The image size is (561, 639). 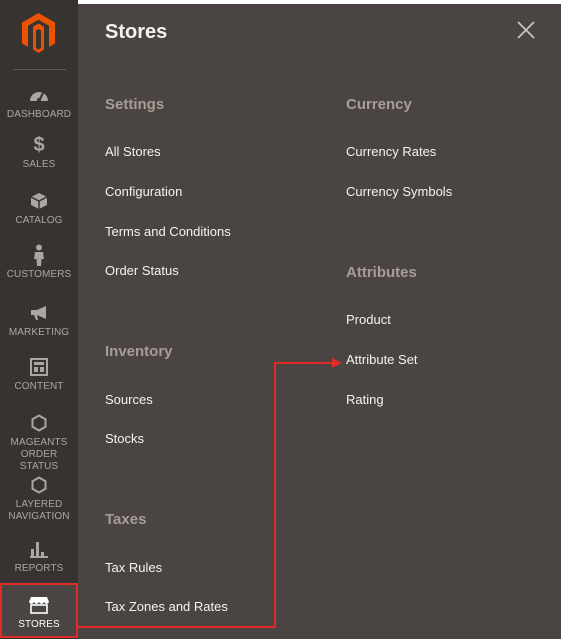 I want to click on nav-label: CUSTOMERS, so click(x=39, y=274).